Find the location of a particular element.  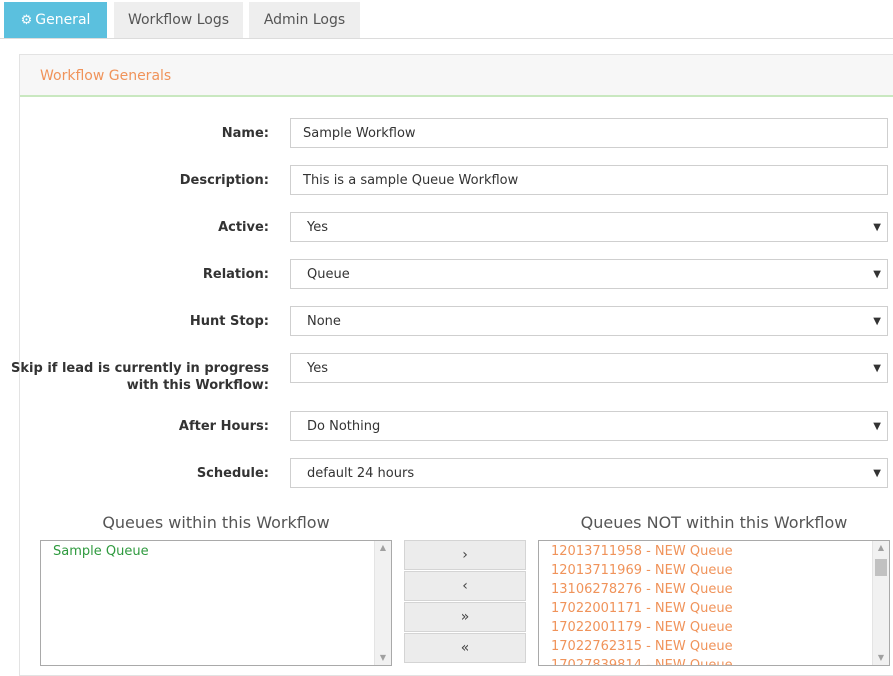

hunt-stop-select: None ▼ is located at coordinates (589, 321).